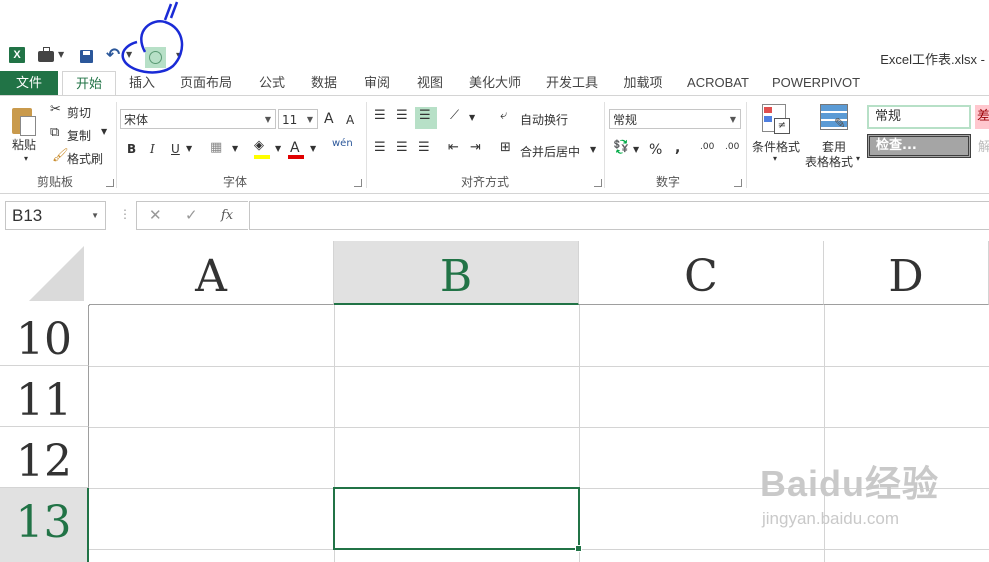 This screenshot has width=989, height=562. What do you see at coordinates (45, 273) in the screenshot?
I see `select-all-corner` at bounding box center [45, 273].